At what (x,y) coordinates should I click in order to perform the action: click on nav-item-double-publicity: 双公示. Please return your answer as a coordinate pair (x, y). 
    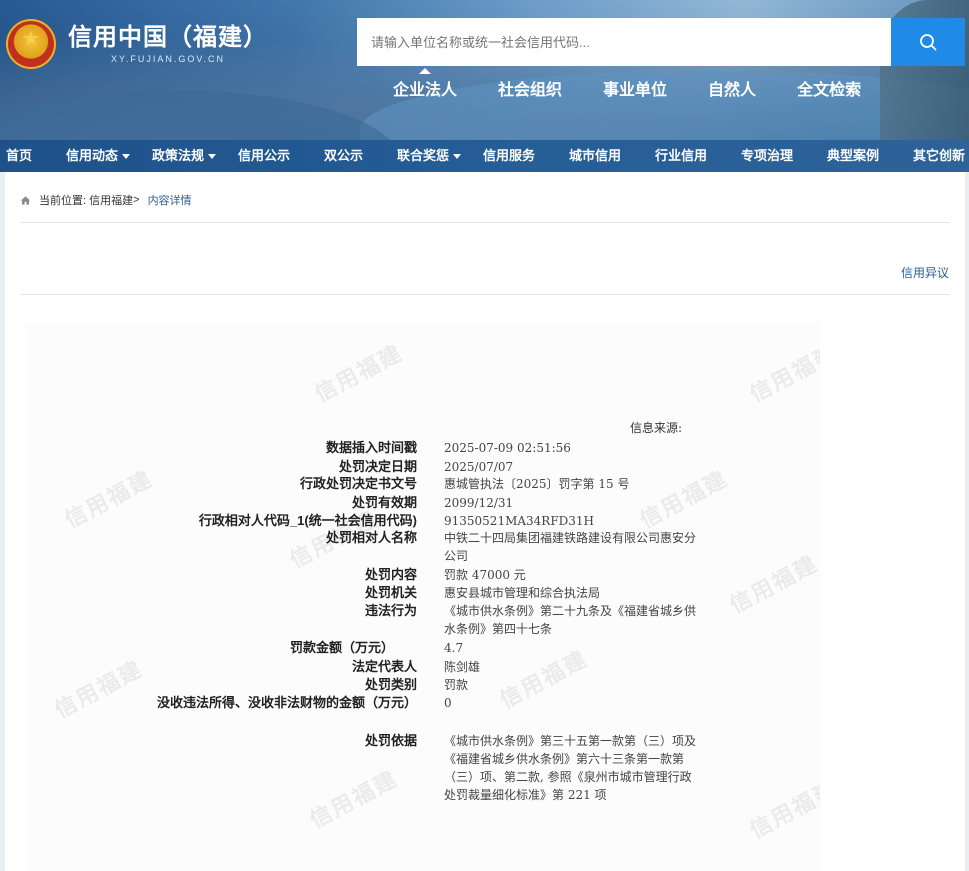
    Looking at the image, I should click on (343, 156).